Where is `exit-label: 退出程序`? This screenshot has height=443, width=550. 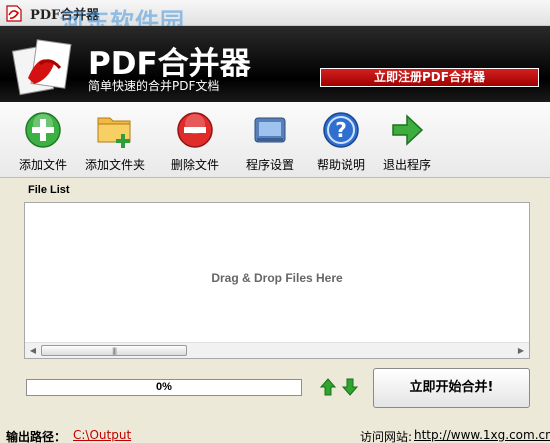
exit-label: 退出程序 is located at coordinates (406, 165).